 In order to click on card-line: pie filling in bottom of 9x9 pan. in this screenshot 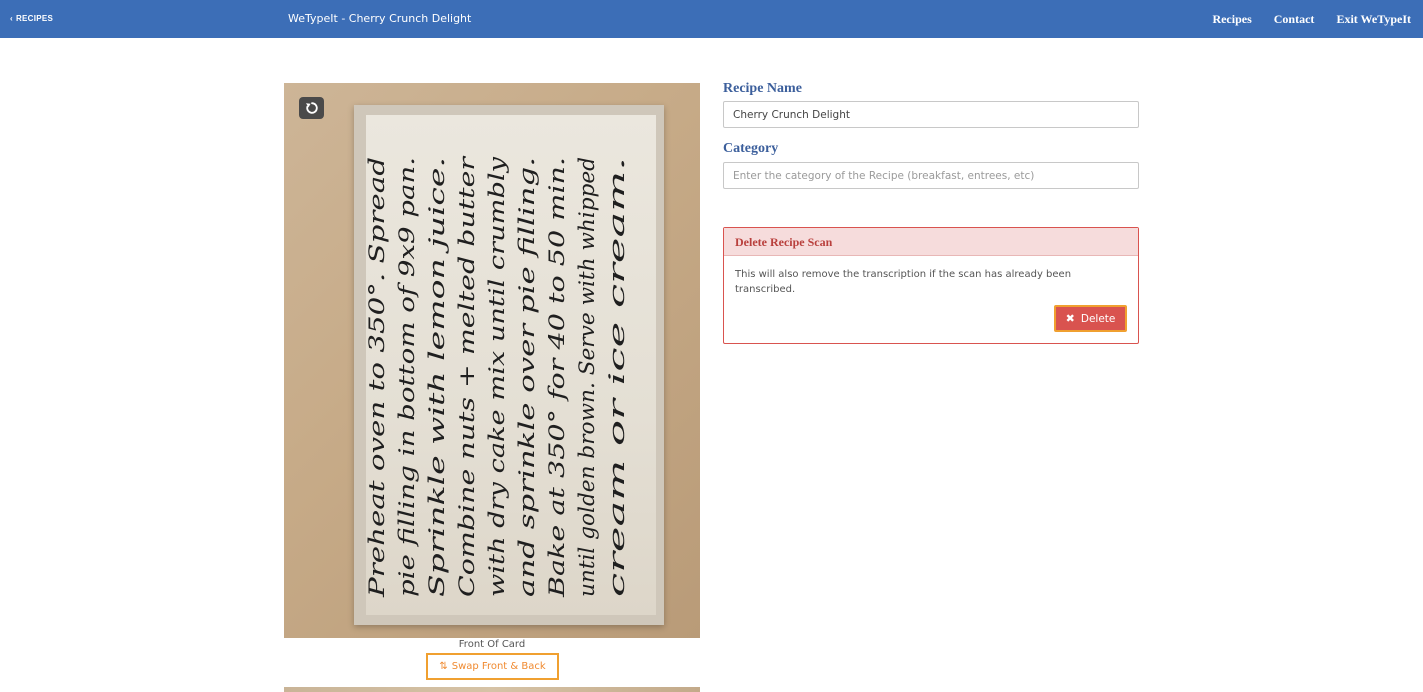, I will do `click(407, 377)`.